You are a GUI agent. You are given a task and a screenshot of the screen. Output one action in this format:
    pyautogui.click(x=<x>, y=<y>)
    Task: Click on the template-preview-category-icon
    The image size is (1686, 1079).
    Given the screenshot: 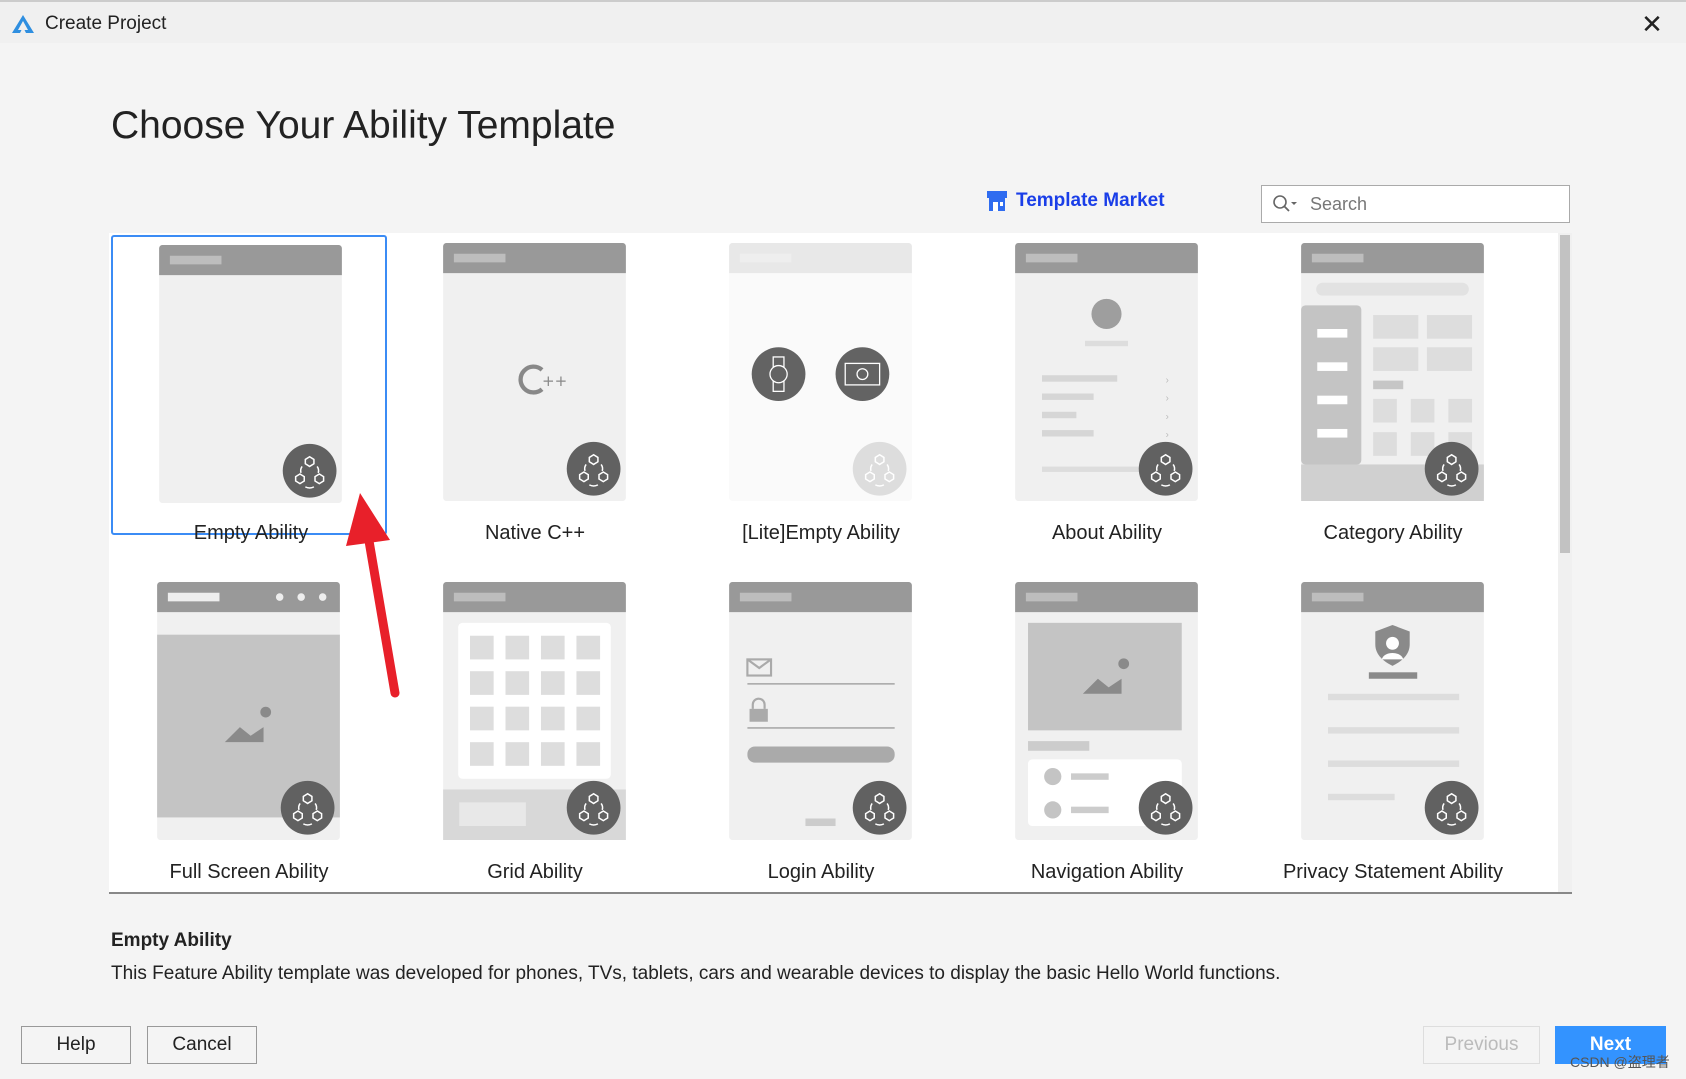 What is the action you would take?
    pyautogui.click(x=1392, y=372)
    